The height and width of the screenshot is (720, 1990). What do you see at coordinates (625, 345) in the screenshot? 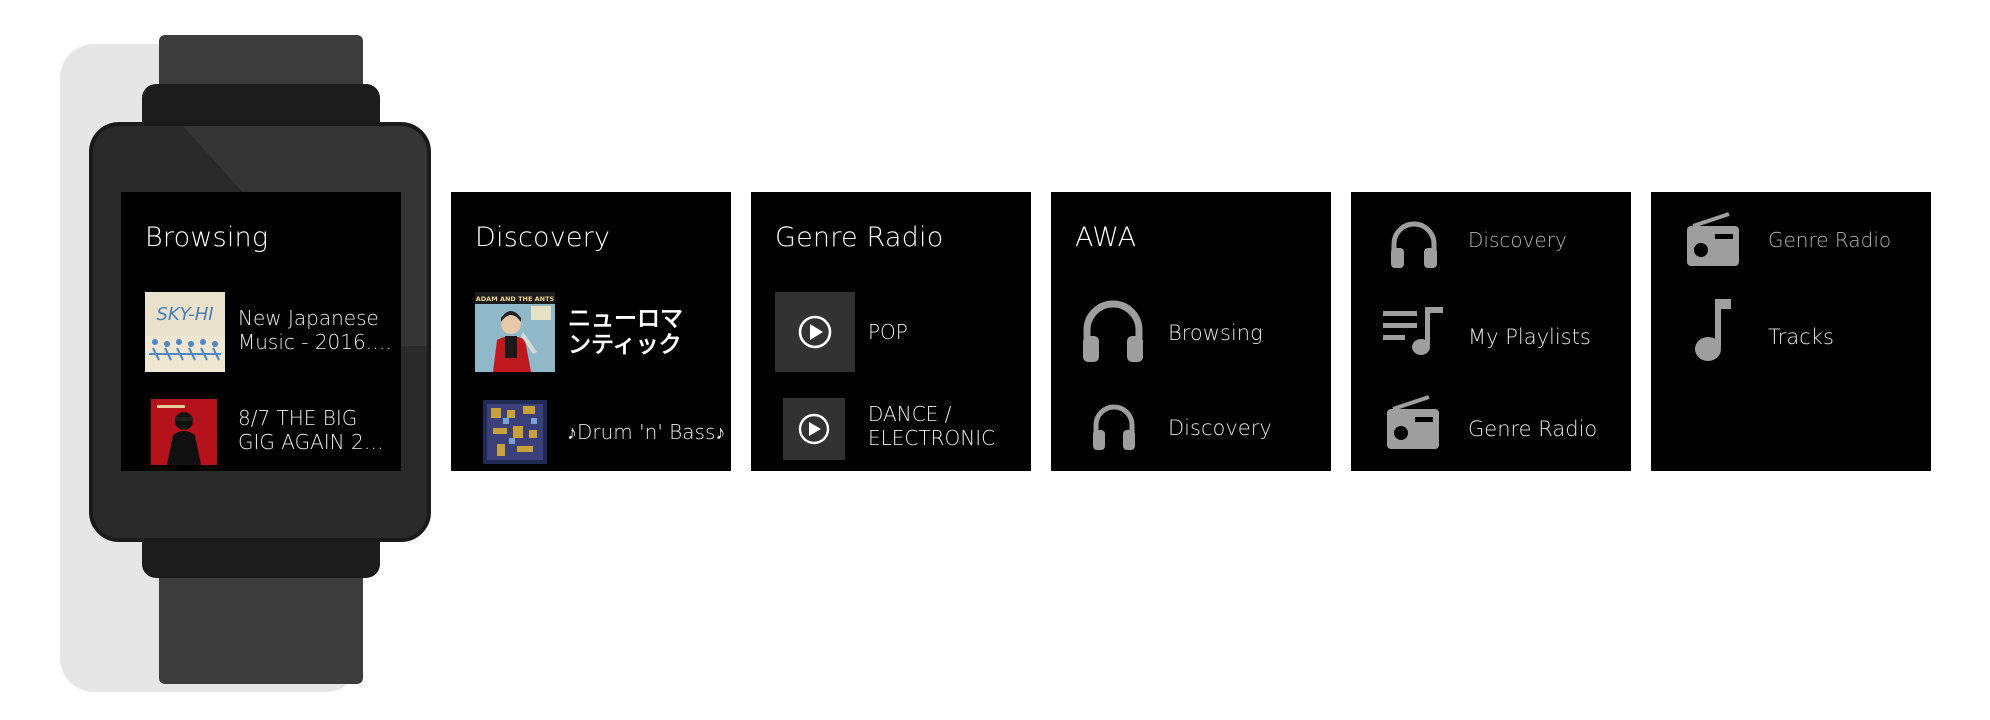
I see `list-item-line2: ンティック` at bounding box center [625, 345].